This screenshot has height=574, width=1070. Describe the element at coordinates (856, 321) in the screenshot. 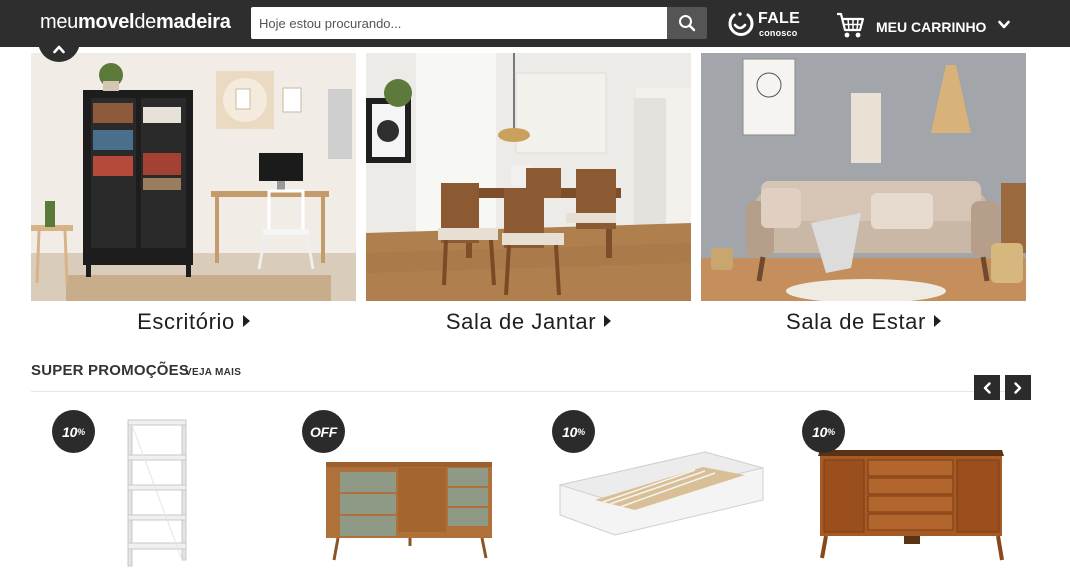

I see `category-label-sala-de-estar: Sala de Estar` at that location.